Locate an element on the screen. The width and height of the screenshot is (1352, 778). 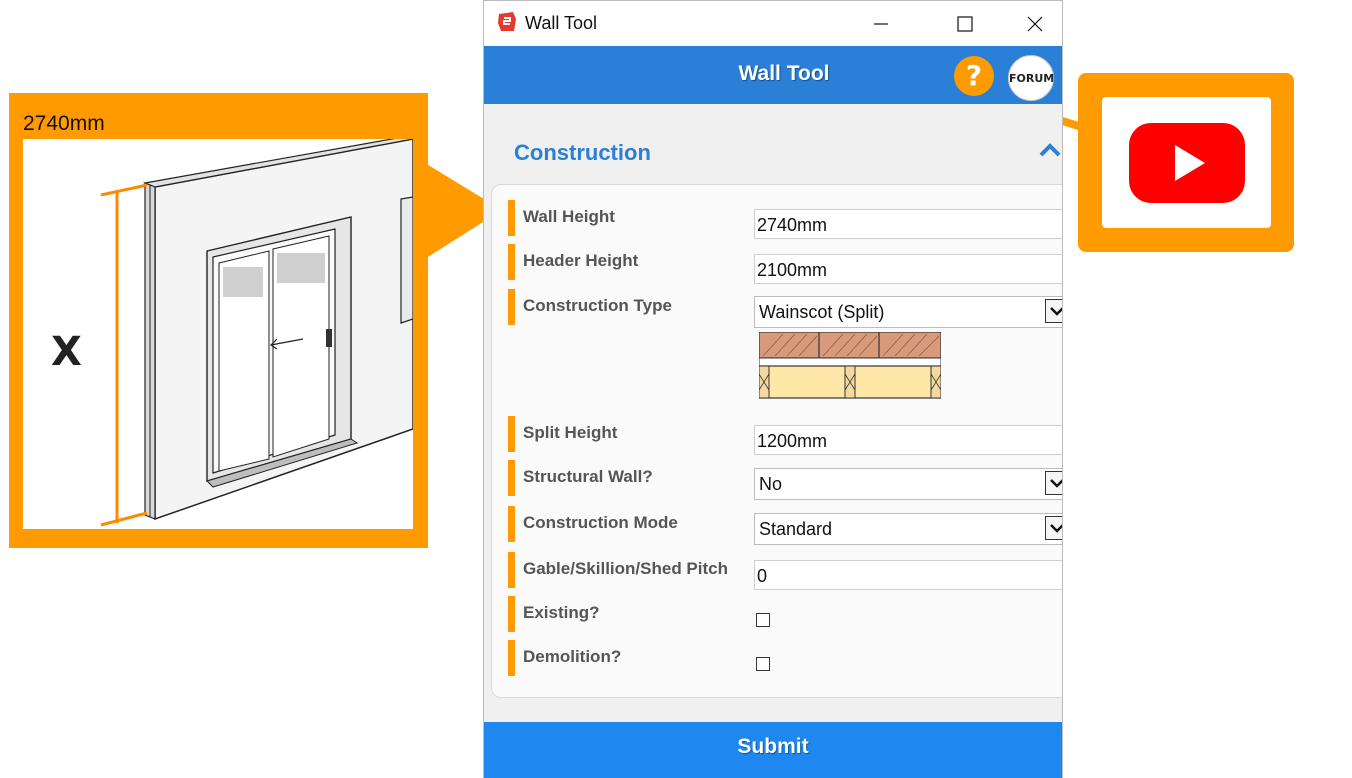
pitch-input: 0 is located at coordinates (908, 575).